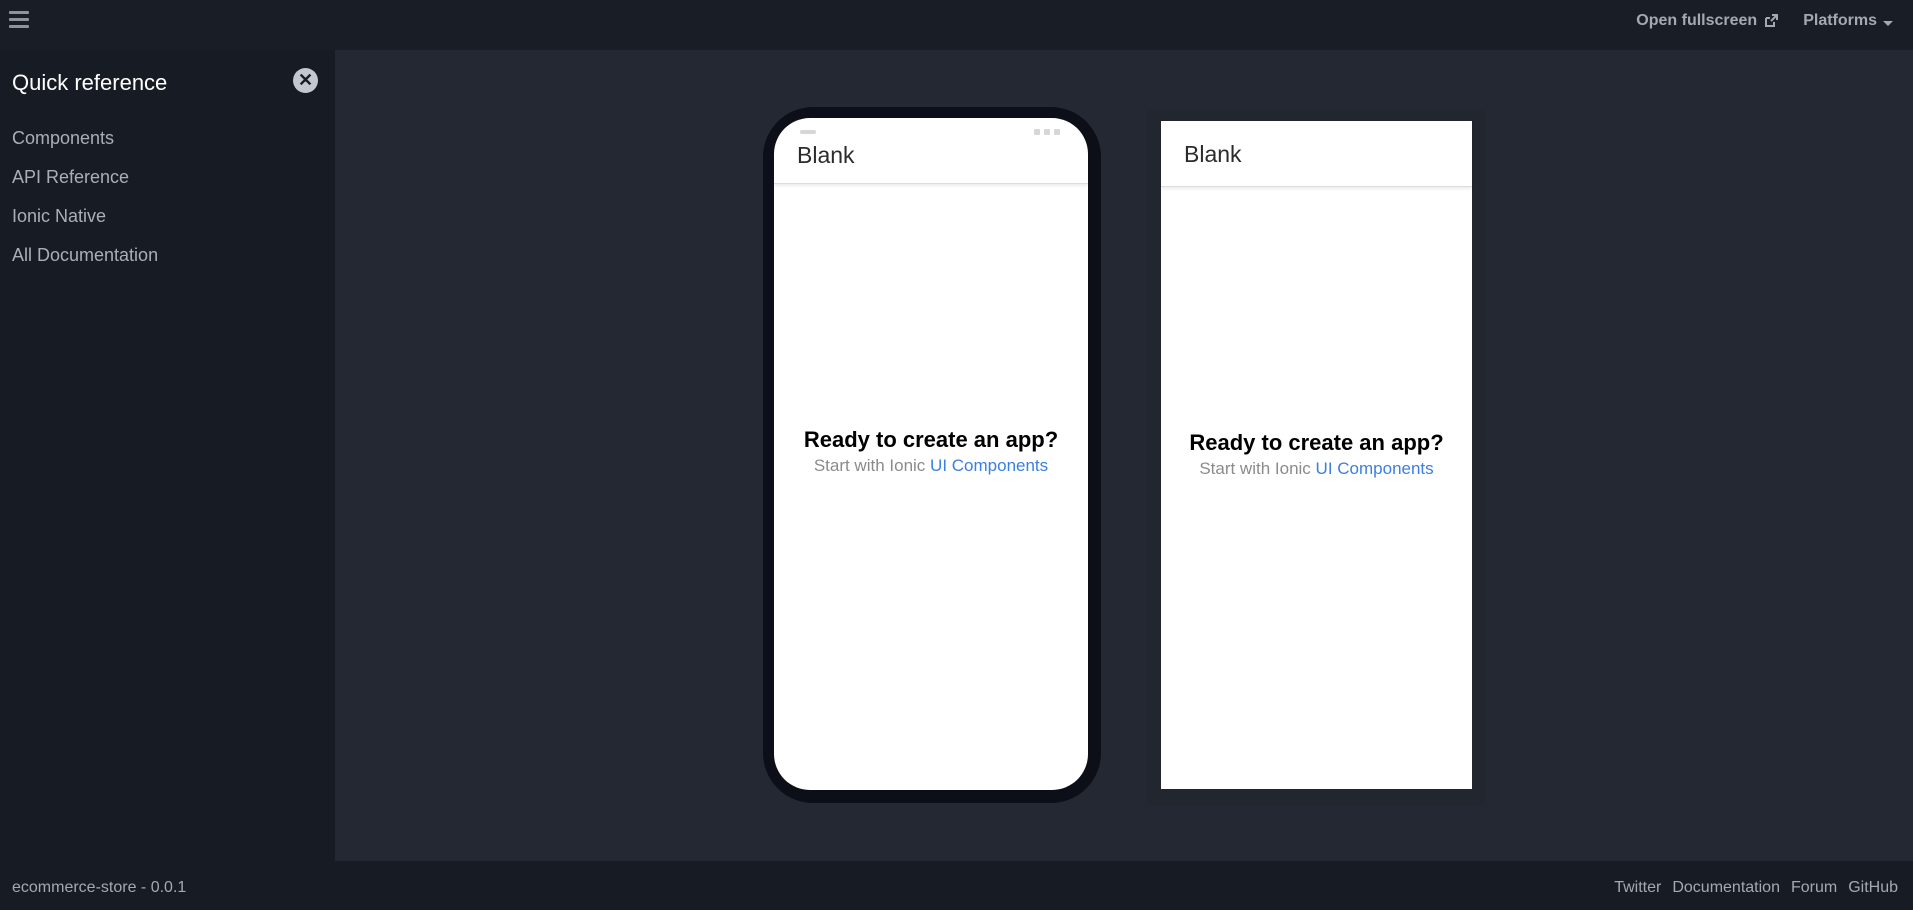 This screenshot has width=1913, height=910. What do you see at coordinates (931, 151) in the screenshot?
I see `ios-app-header: Blank` at bounding box center [931, 151].